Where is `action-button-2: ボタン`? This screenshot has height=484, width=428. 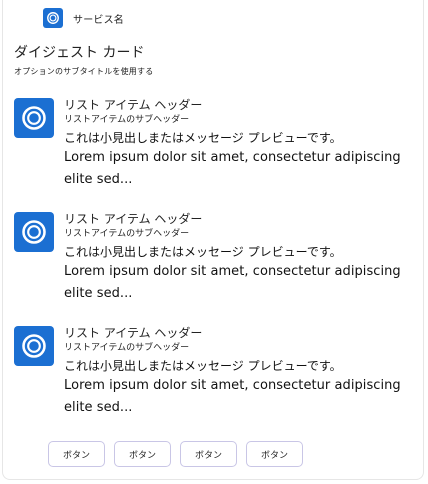 action-button-2: ボタン is located at coordinates (142, 454).